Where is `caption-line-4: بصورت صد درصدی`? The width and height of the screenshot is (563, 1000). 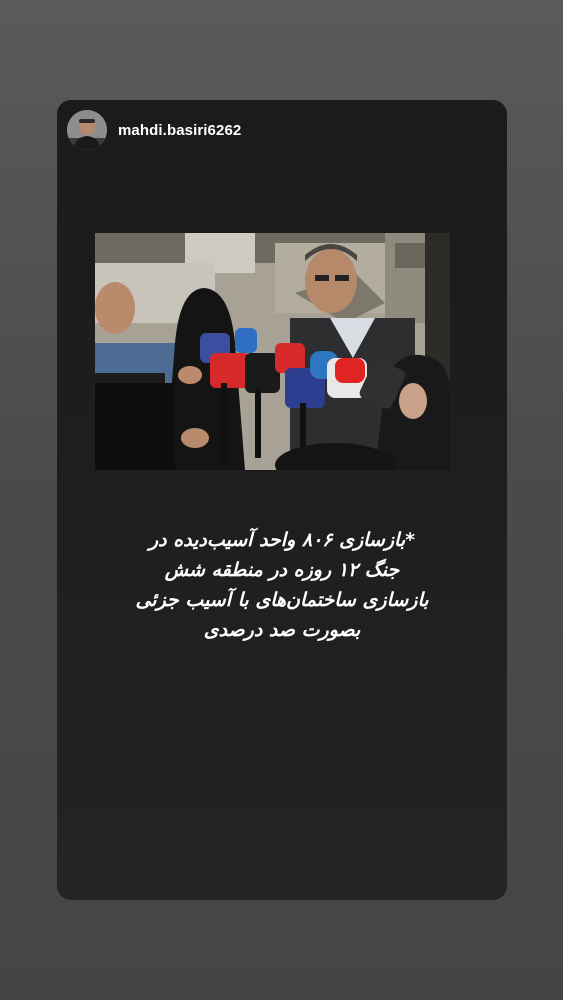 caption-line-4: بصورت صد درصدی is located at coordinates (282, 630).